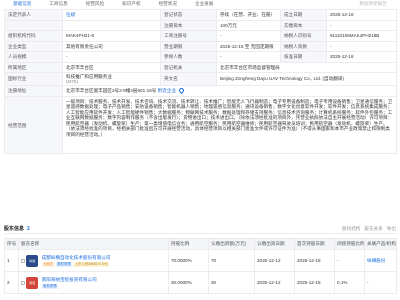 This screenshot has height=300, width=400. Describe the element at coordinates (11, 244) in the screenshot. I see `col-index: 序号` at that location.